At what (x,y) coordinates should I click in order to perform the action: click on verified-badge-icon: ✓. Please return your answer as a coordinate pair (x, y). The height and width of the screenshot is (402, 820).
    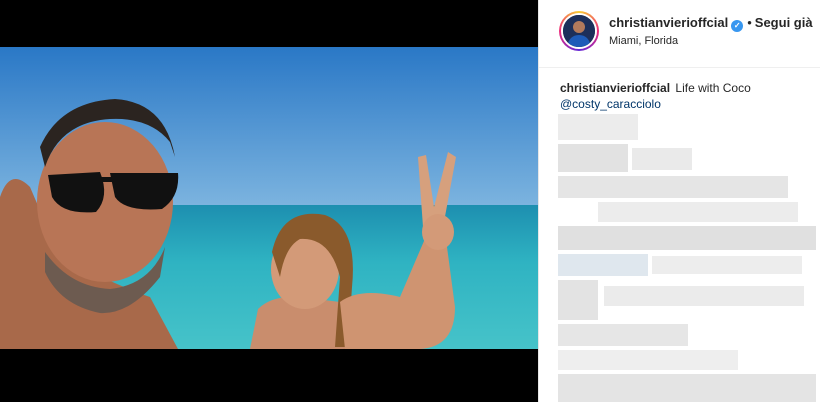
    Looking at the image, I should click on (737, 26).